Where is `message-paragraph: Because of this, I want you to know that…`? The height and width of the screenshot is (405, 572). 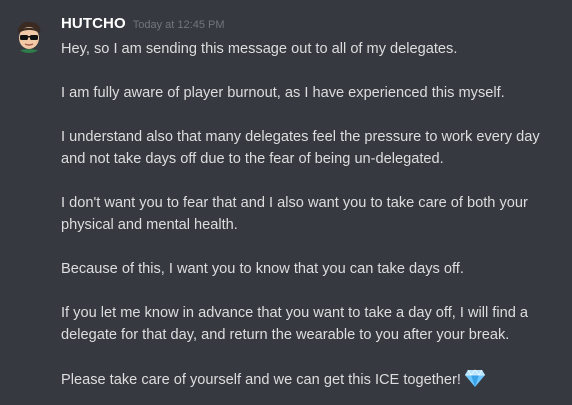
message-paragraph: Because of this, I want you to know that… is located at coordinates (311, 269).